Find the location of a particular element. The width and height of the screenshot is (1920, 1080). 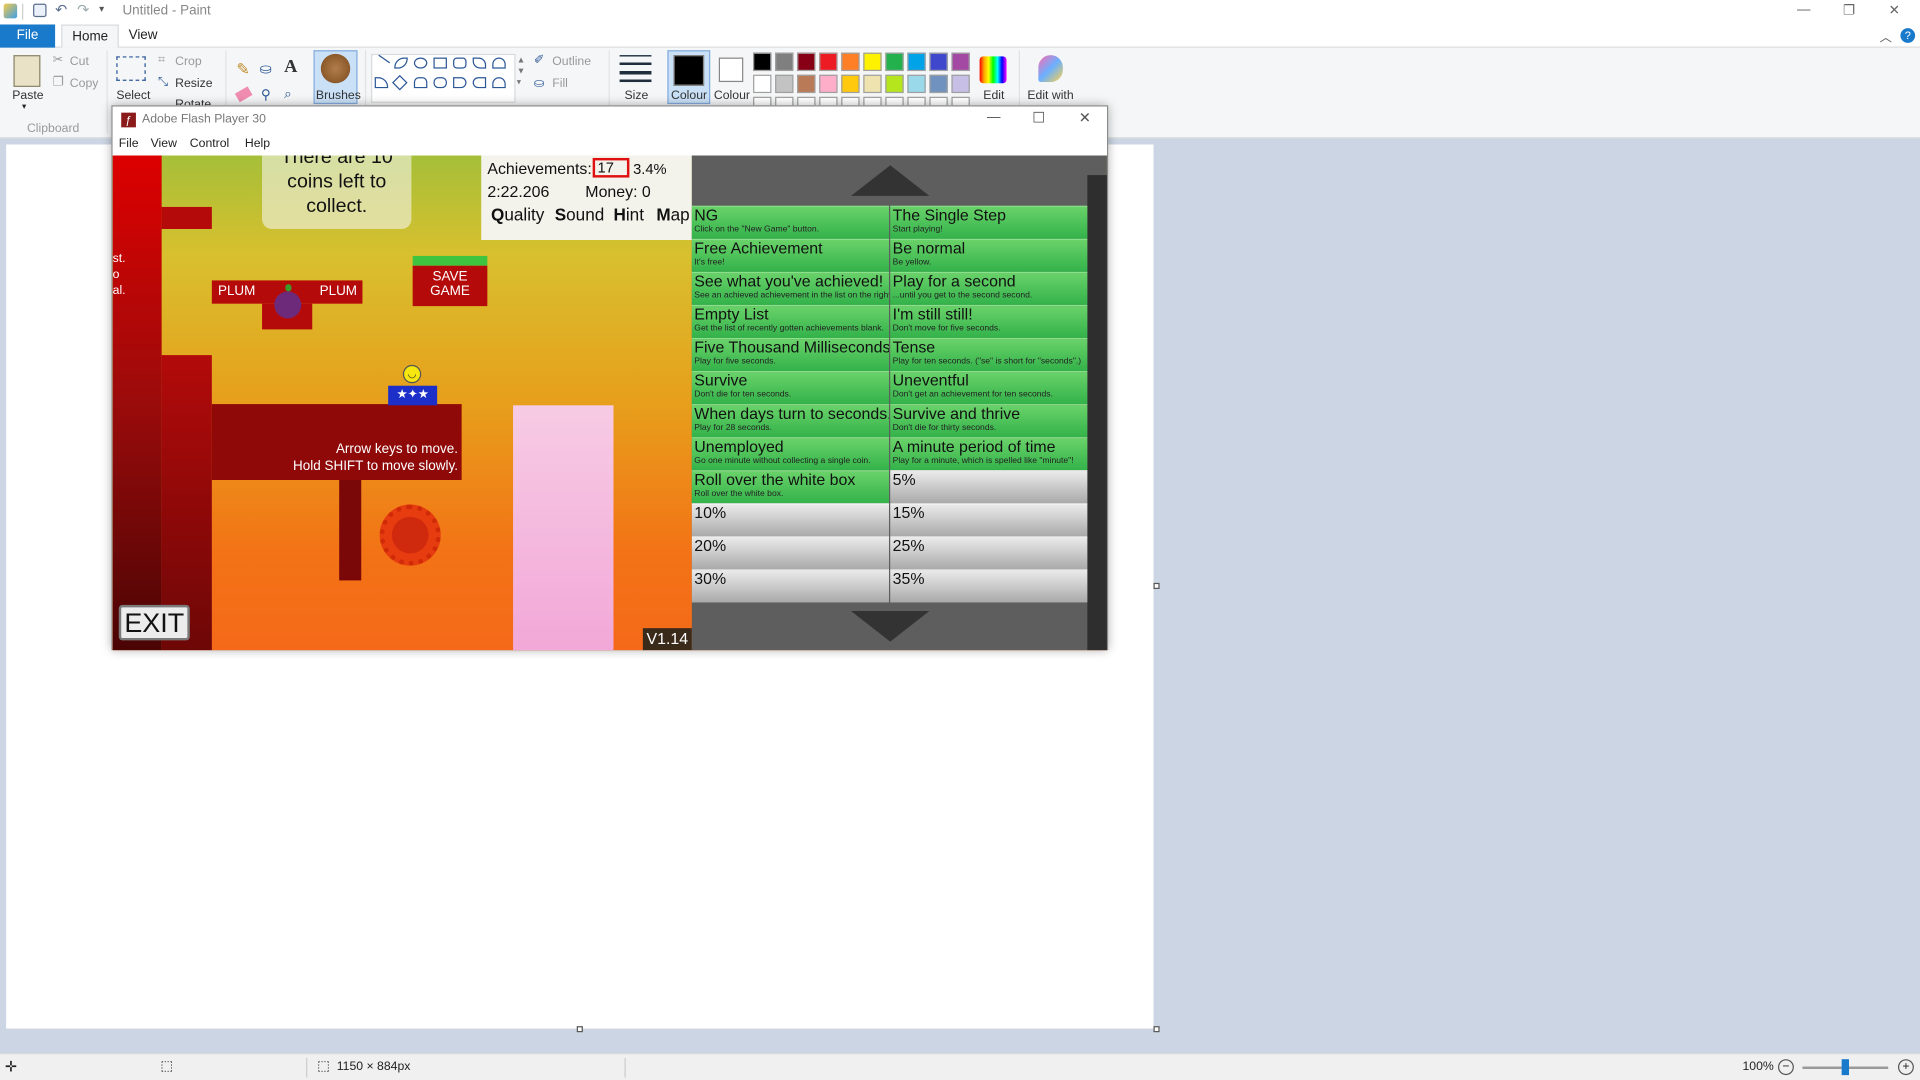

flash-menu-file: File is located at coordinates (129, 143).